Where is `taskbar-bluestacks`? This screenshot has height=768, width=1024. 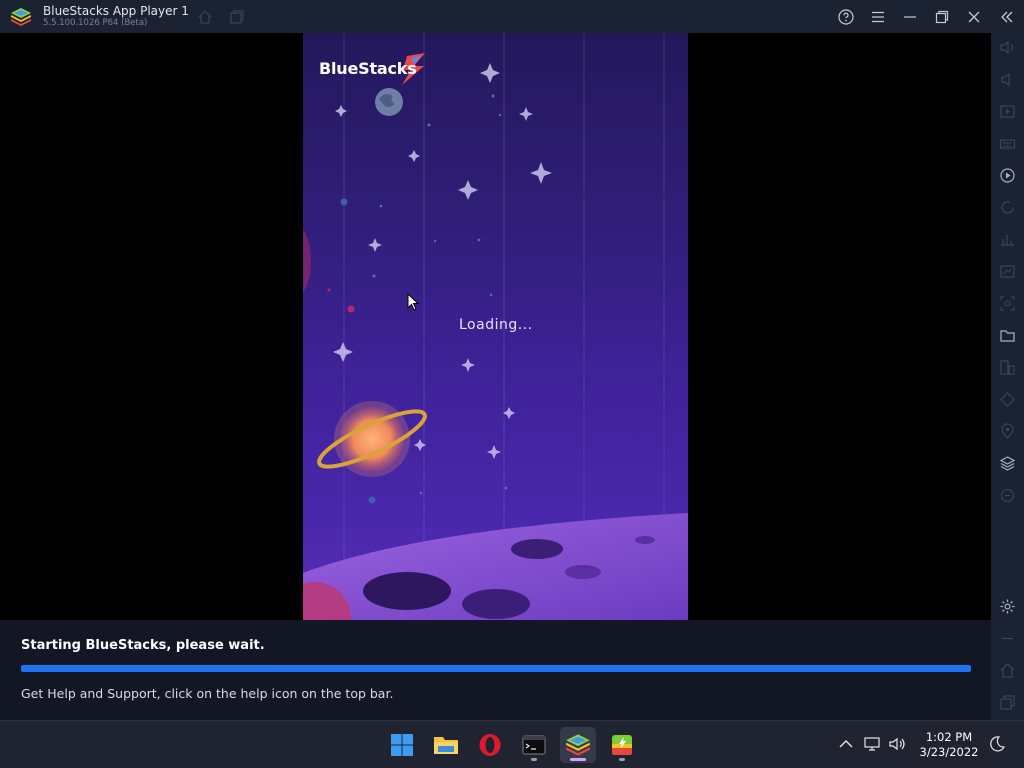 taskbar-bluestacks is located at coordinates (578, 745).